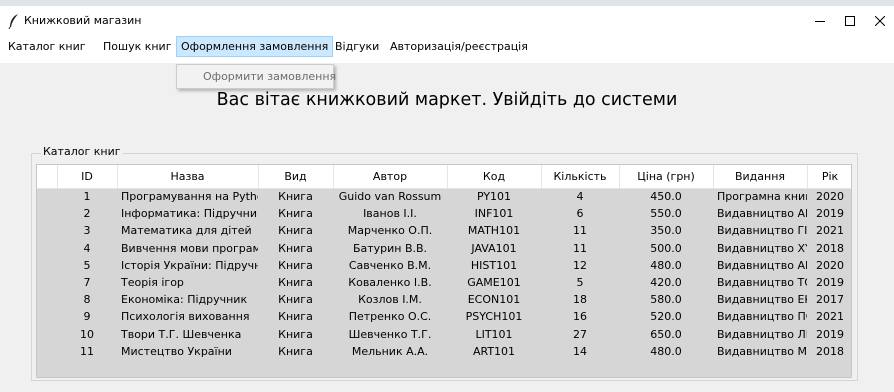 Image resolution: width=894 pixels, height=392 pixels. Describe the element at coordinates (181, 334) in the screenshot. I see `cell-title: Твори Т.Г. Шевченка` at that location.